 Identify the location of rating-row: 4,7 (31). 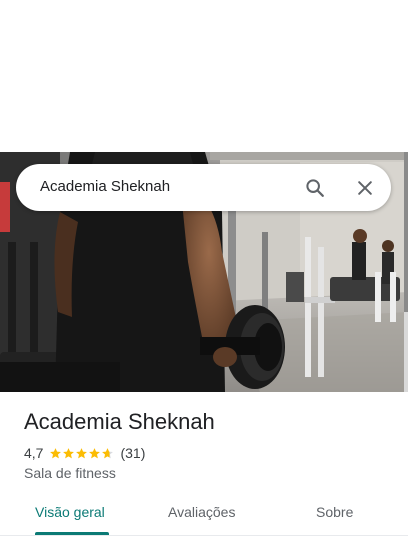
(84, 453).